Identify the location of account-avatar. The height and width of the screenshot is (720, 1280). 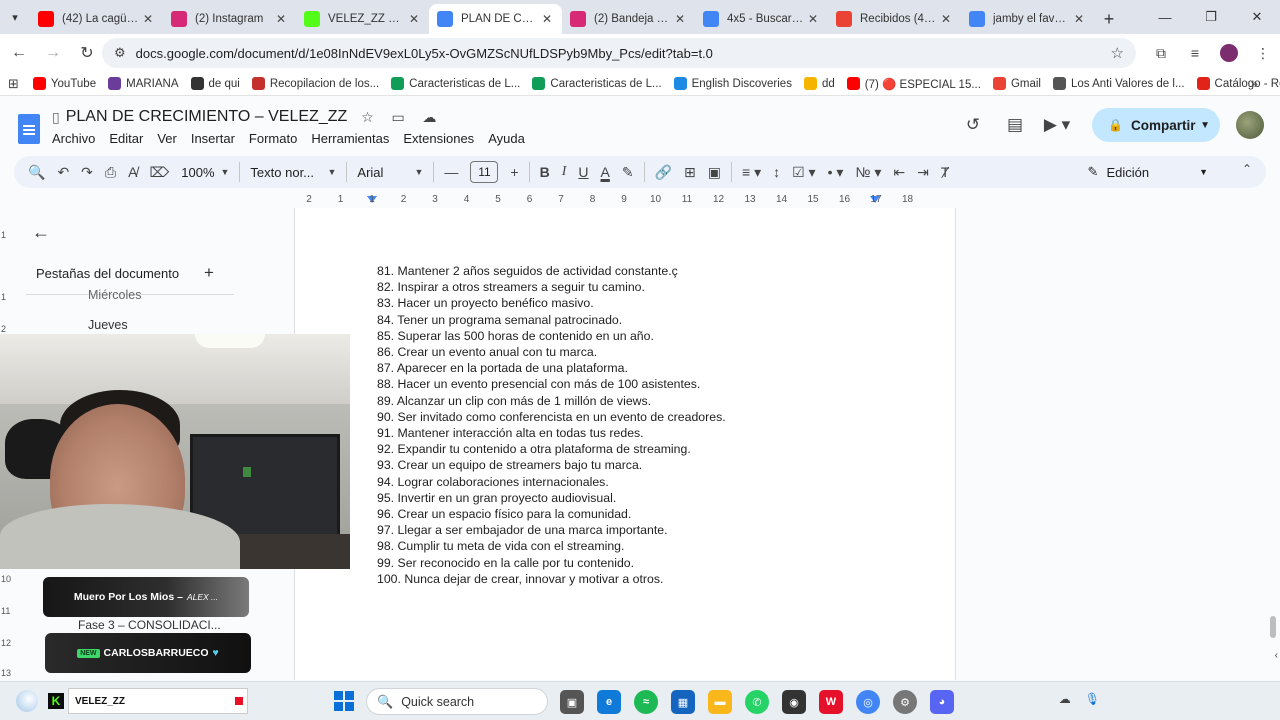
(1250, 125).